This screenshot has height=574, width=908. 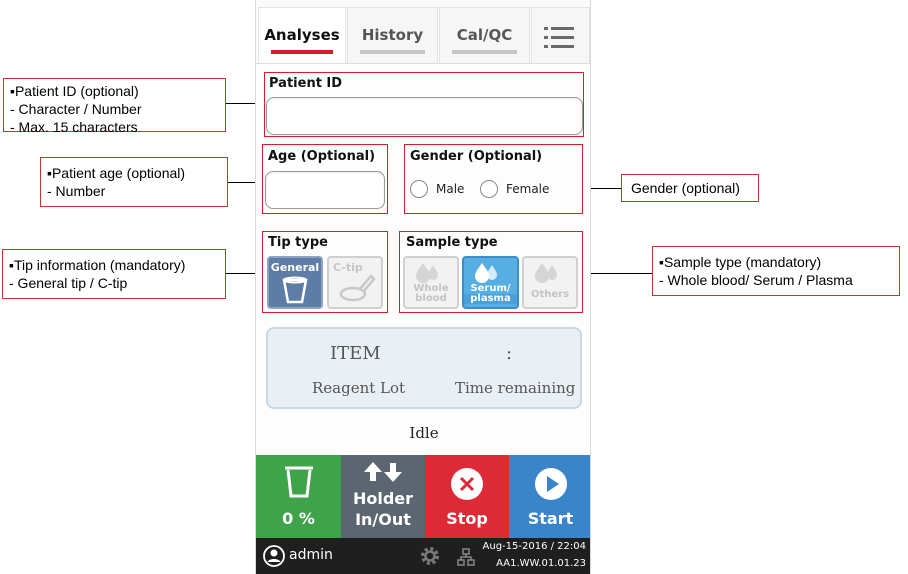 I want to click on tab-history: History, so click(x=392, y=35).